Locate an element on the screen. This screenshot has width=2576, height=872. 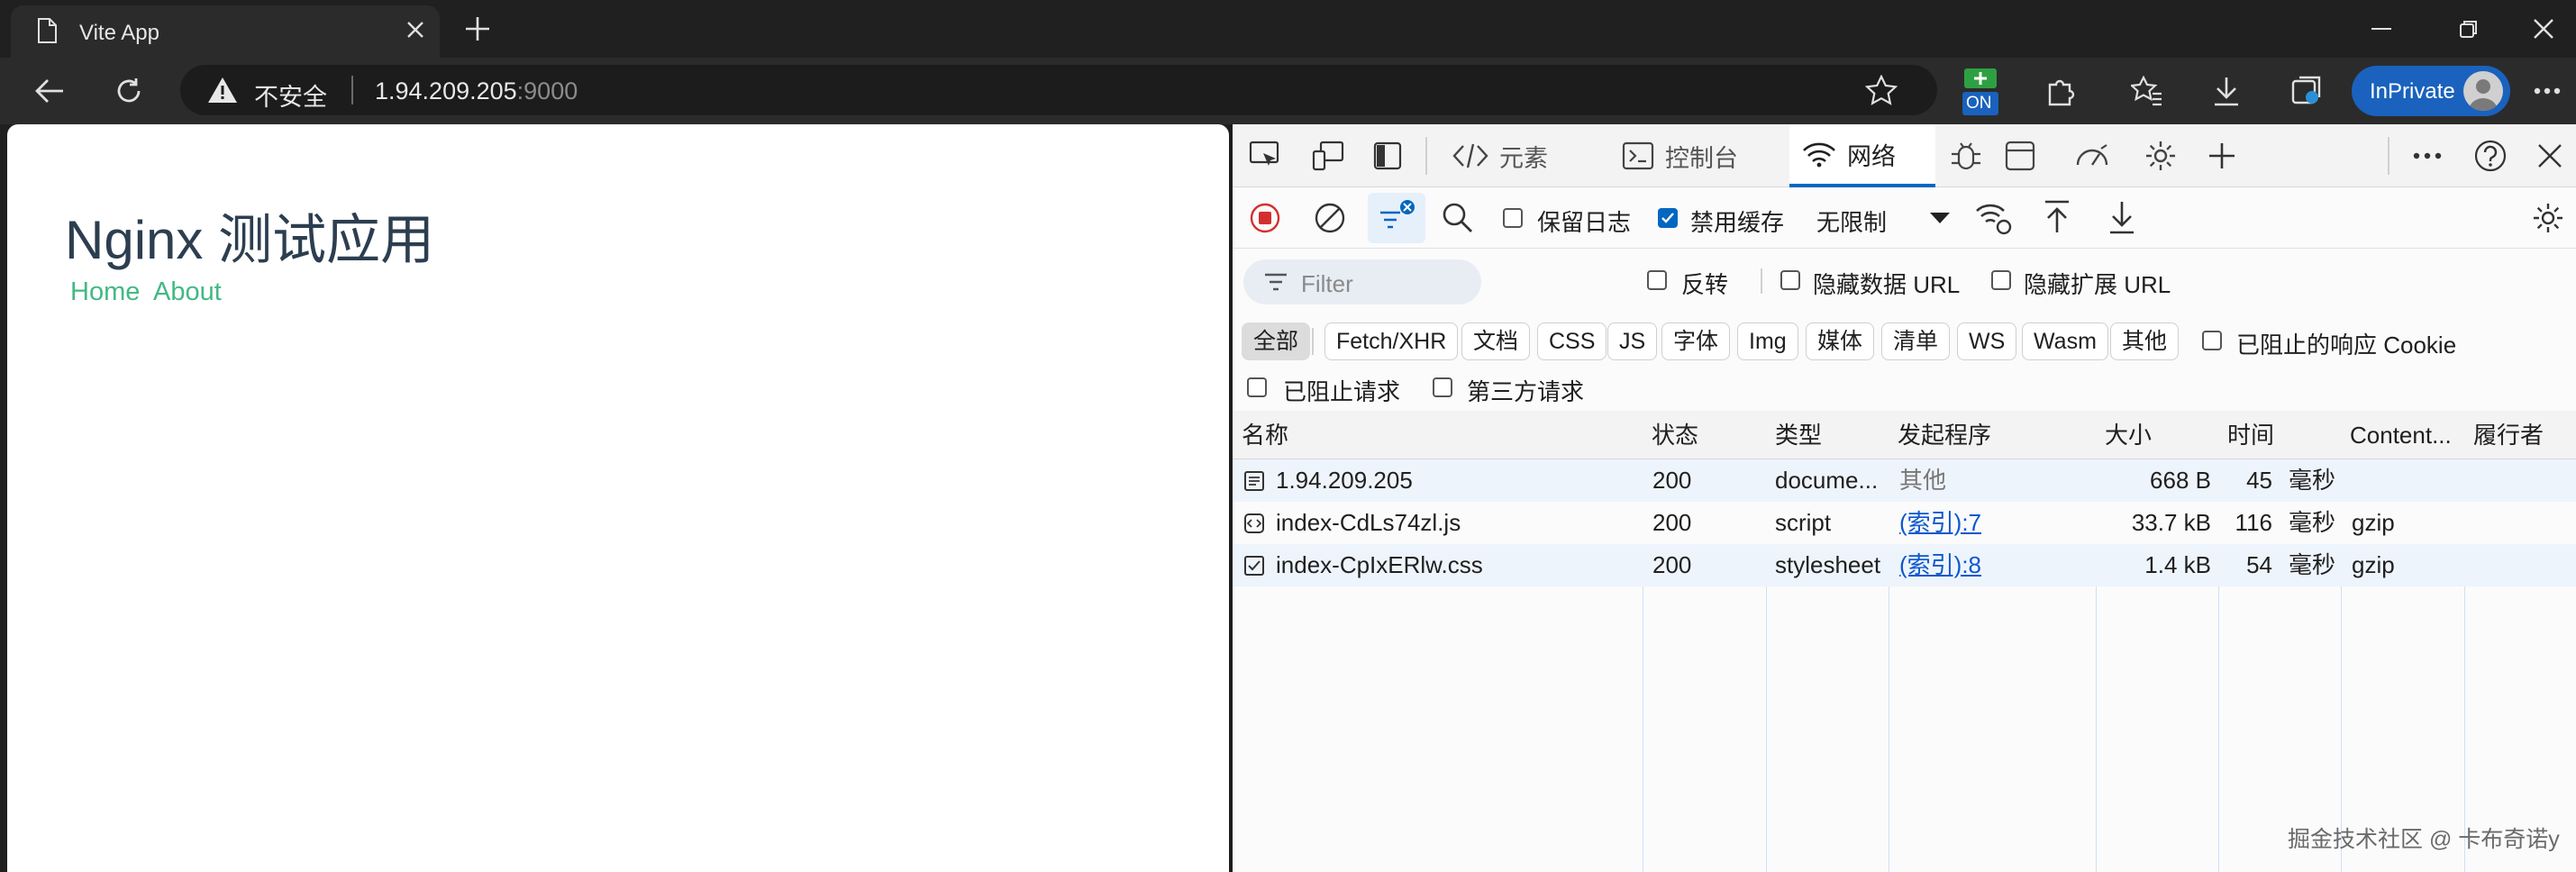
network-settings-icon is located at coordinates (2548, 218).